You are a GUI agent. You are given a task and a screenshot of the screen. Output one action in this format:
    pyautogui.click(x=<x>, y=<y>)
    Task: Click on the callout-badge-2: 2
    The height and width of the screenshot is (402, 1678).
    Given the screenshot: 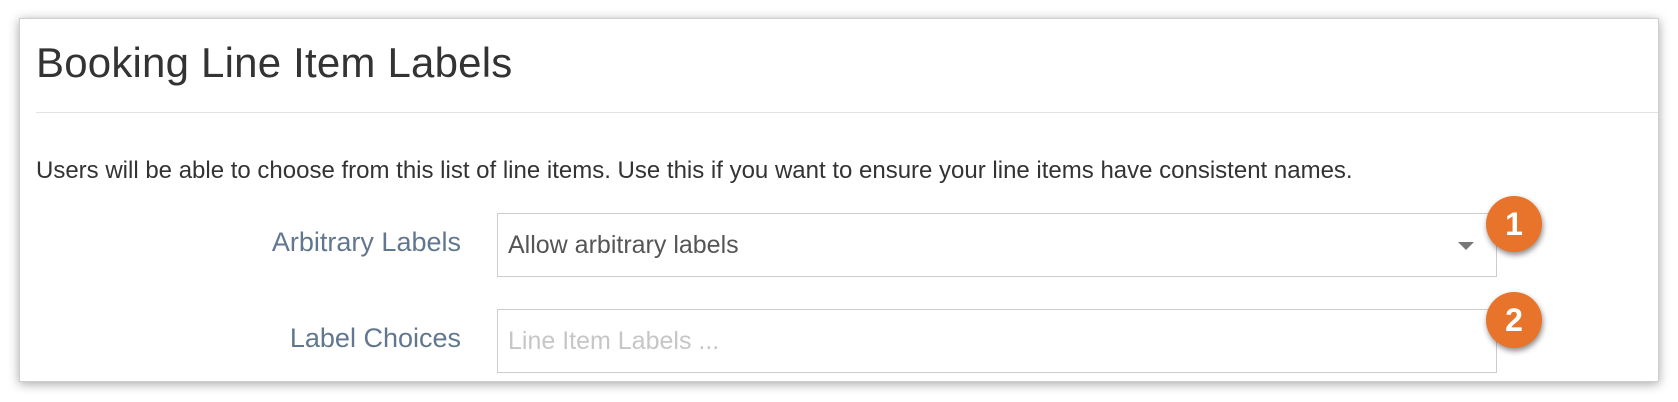 What is the action you would take?
    pyautogui.click(x=1514, y=320)
    